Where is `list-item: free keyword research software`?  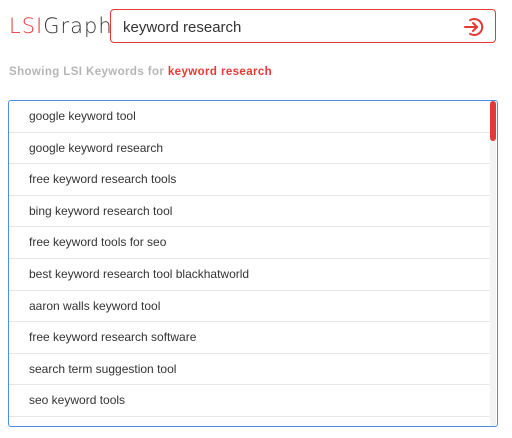 list-item: free keyword research software is located at coordinates (250, 338).